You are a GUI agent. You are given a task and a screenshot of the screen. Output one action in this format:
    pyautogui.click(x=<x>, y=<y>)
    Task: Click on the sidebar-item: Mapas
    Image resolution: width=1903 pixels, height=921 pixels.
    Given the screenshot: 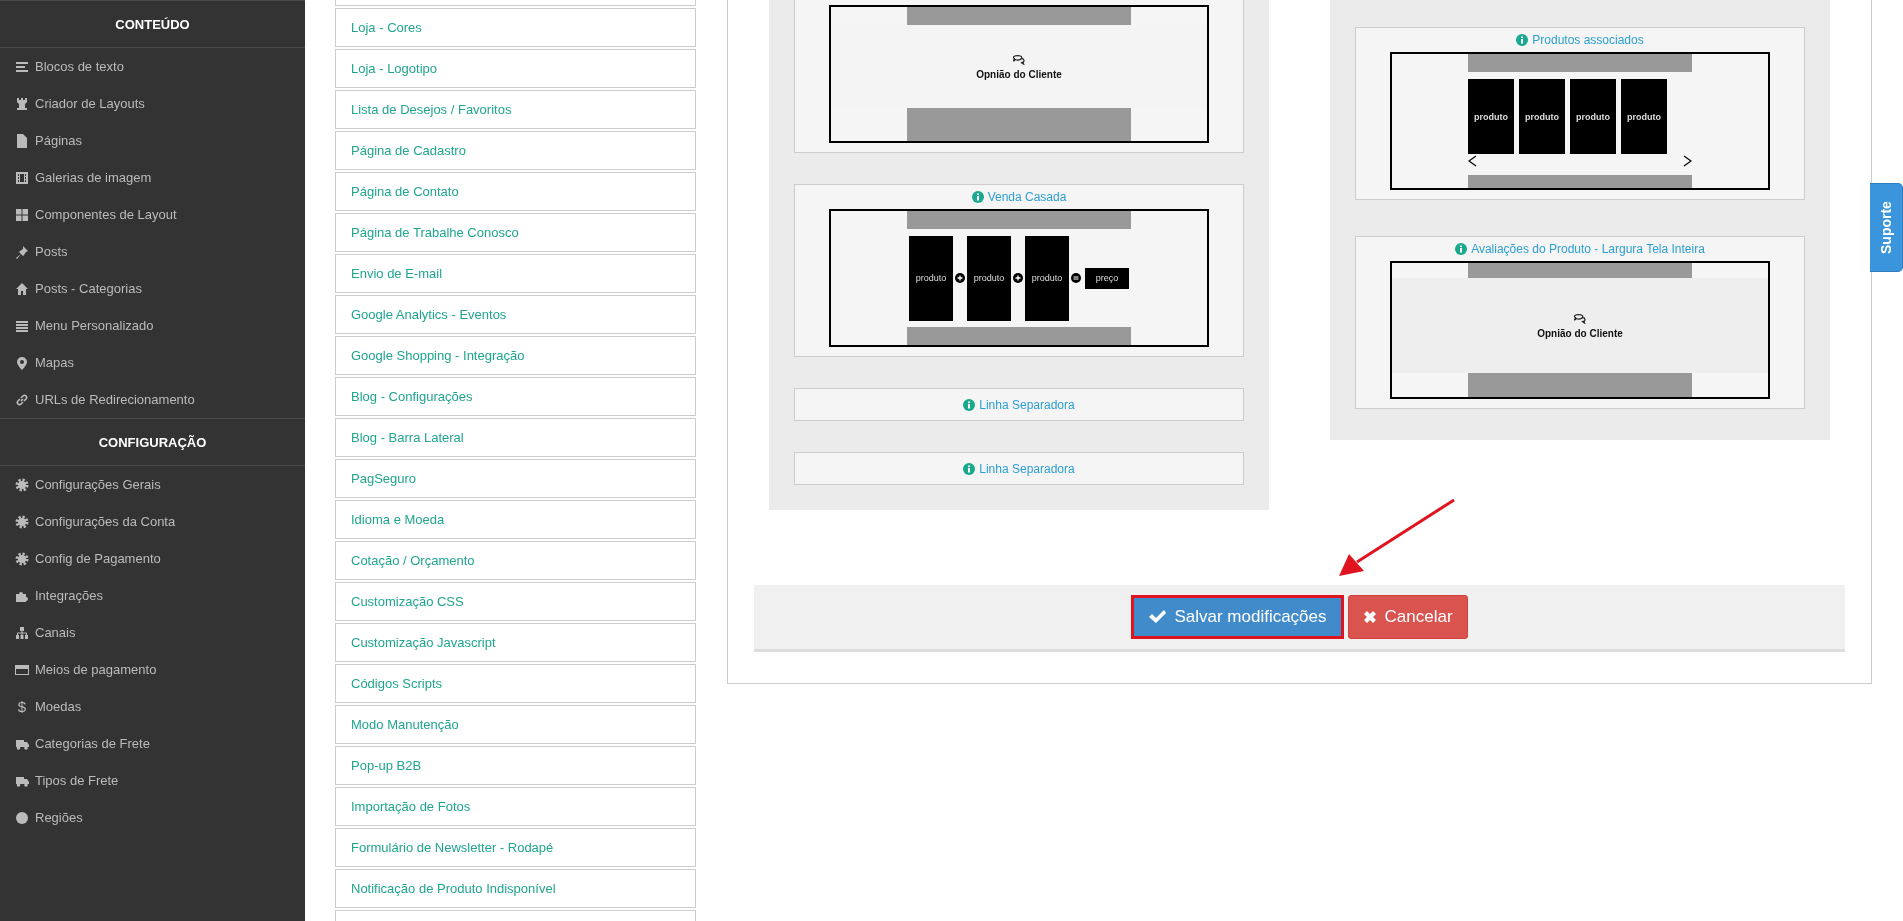 What is the action you would take?
    pyautogui.click(x=152, y=362)
    